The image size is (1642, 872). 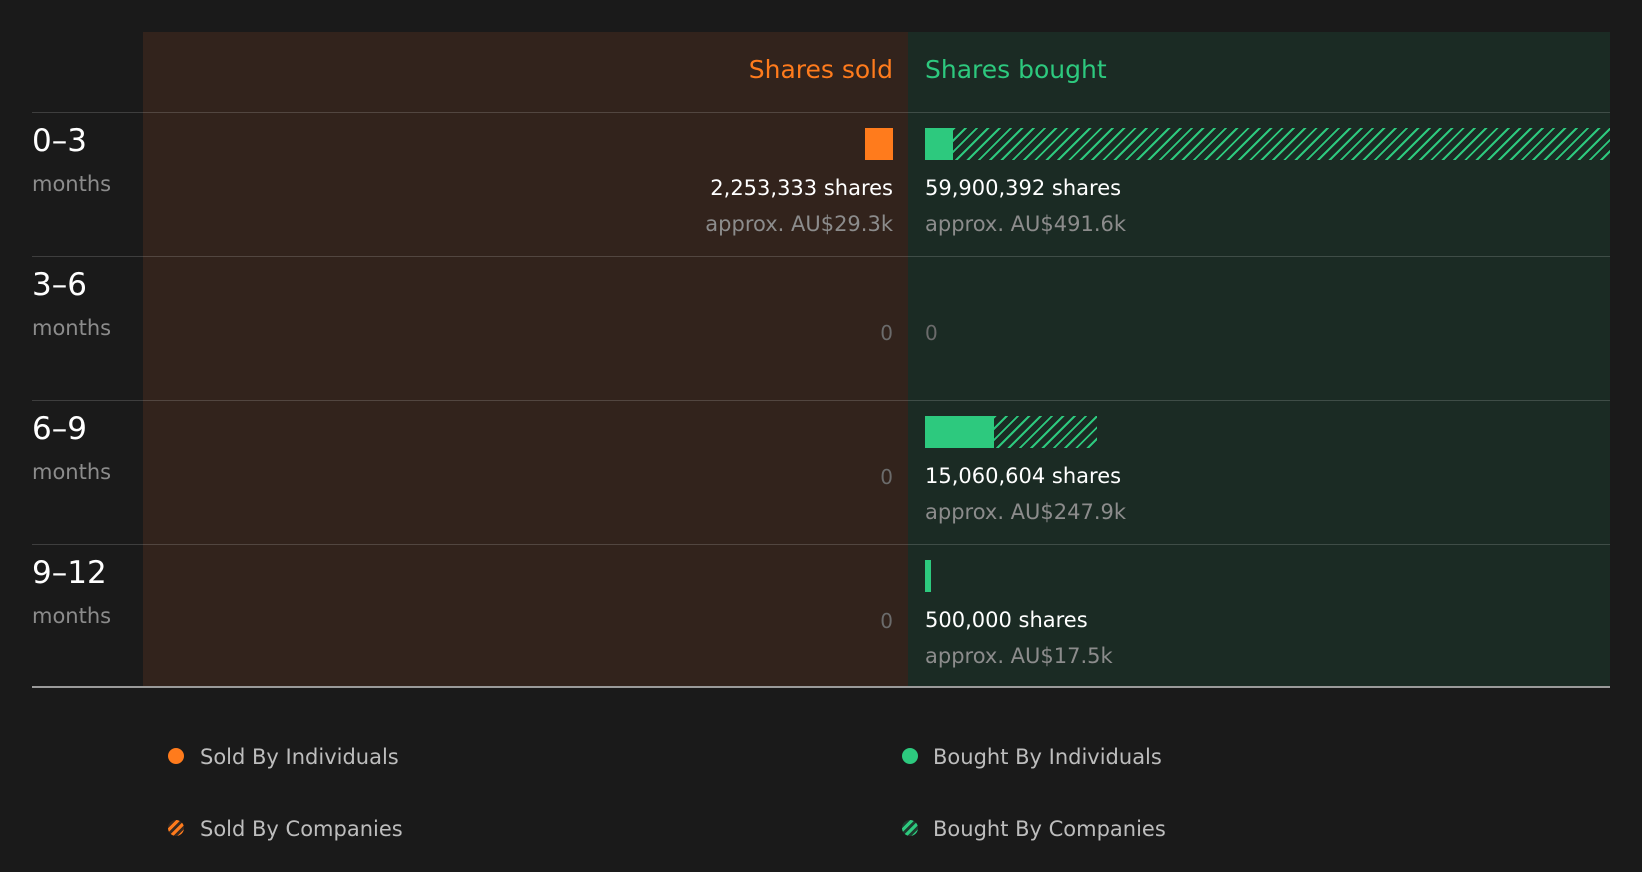 I want to click on bought-companies-legend-icon, so click(x=910, y=828).